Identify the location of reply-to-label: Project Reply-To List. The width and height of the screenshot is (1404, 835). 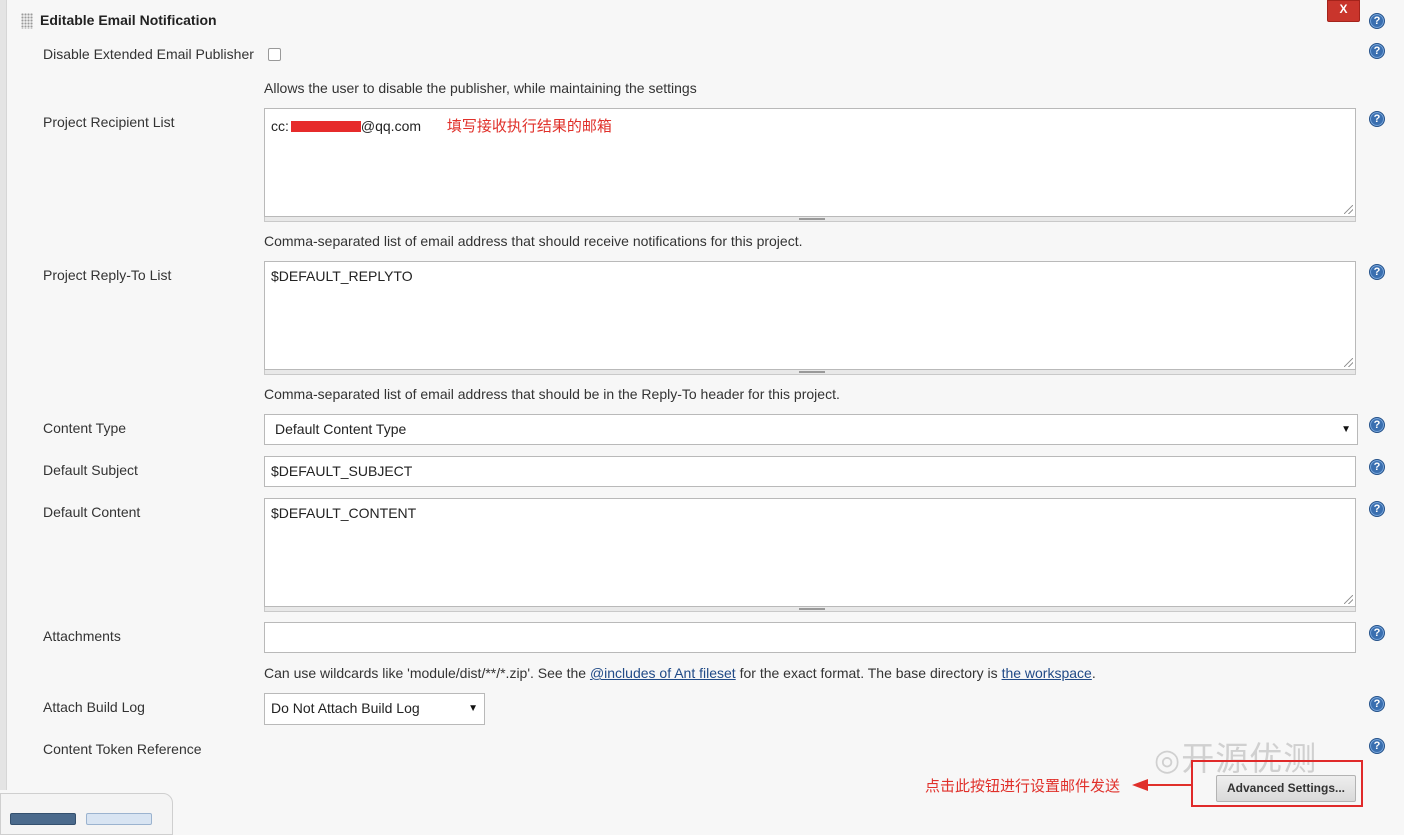
(107, 275).